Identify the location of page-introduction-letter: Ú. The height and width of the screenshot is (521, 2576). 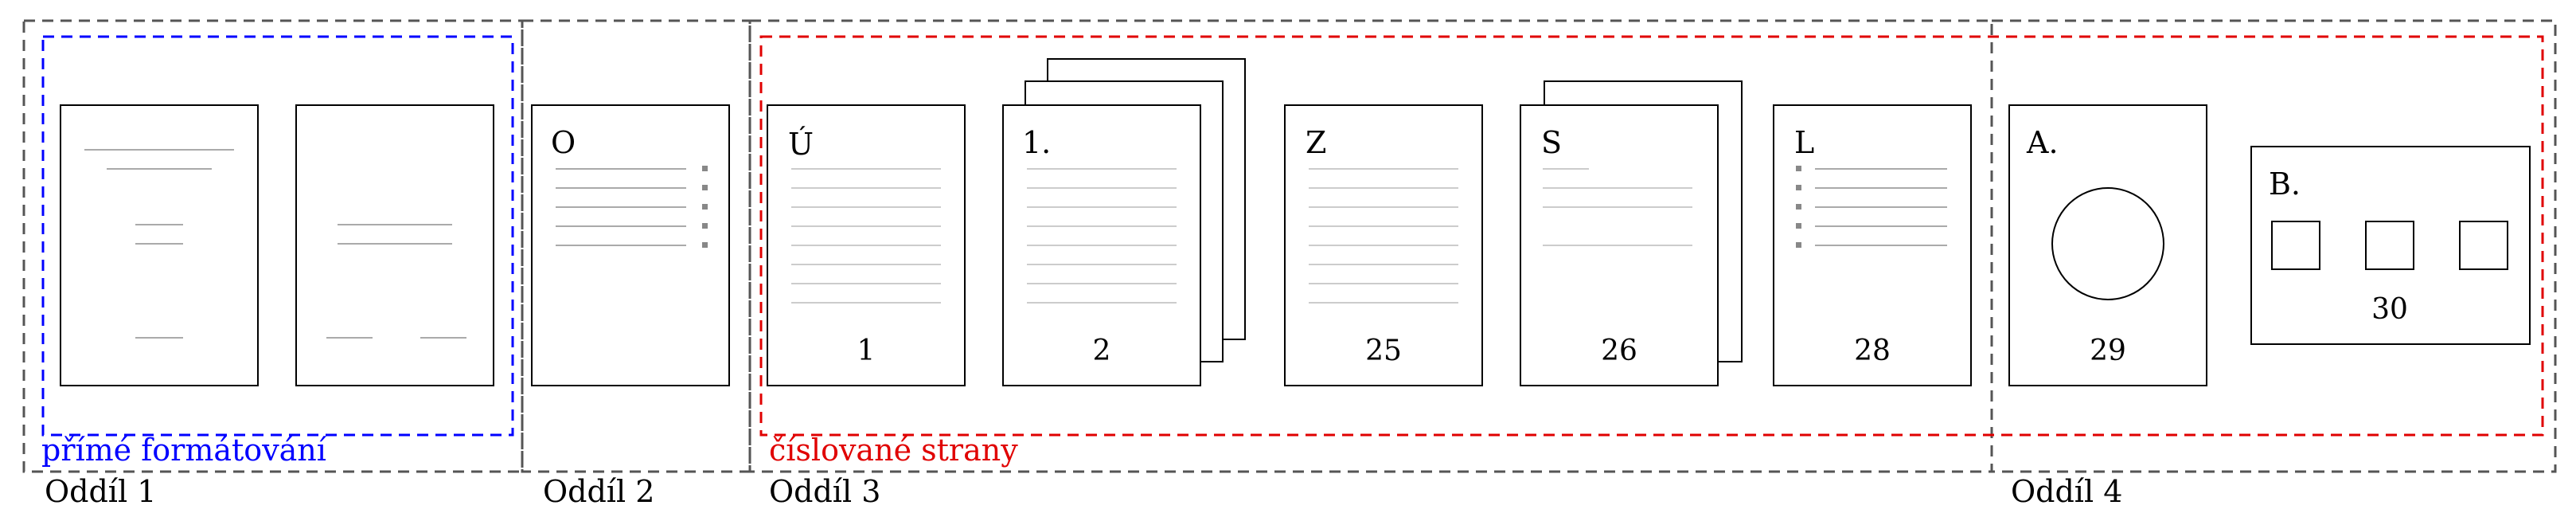
(801, 144).